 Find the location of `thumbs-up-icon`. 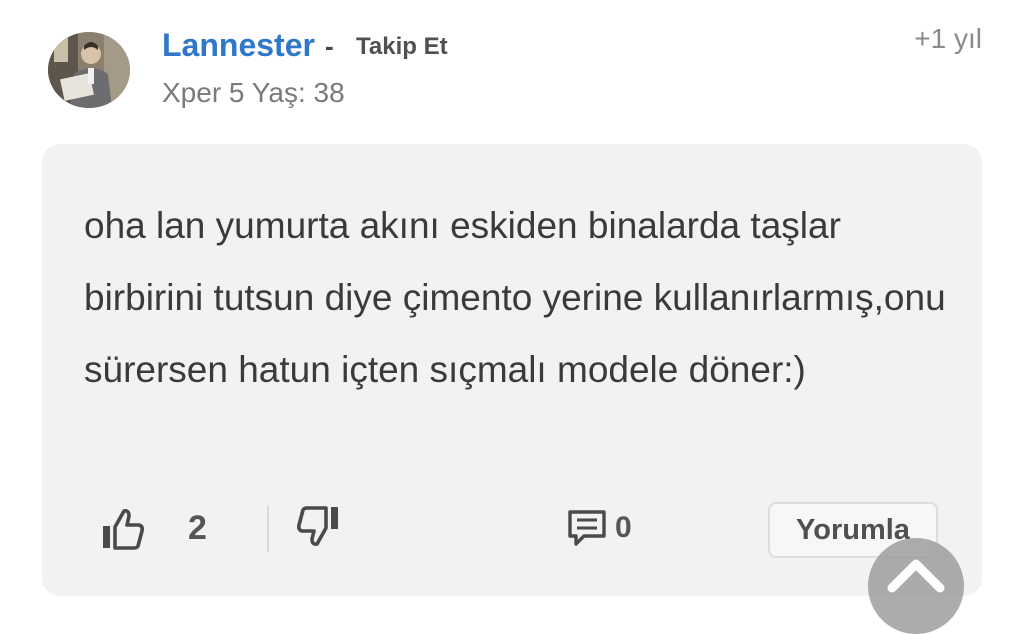

thumbs-up-icon is located at coordinates (123, 529).